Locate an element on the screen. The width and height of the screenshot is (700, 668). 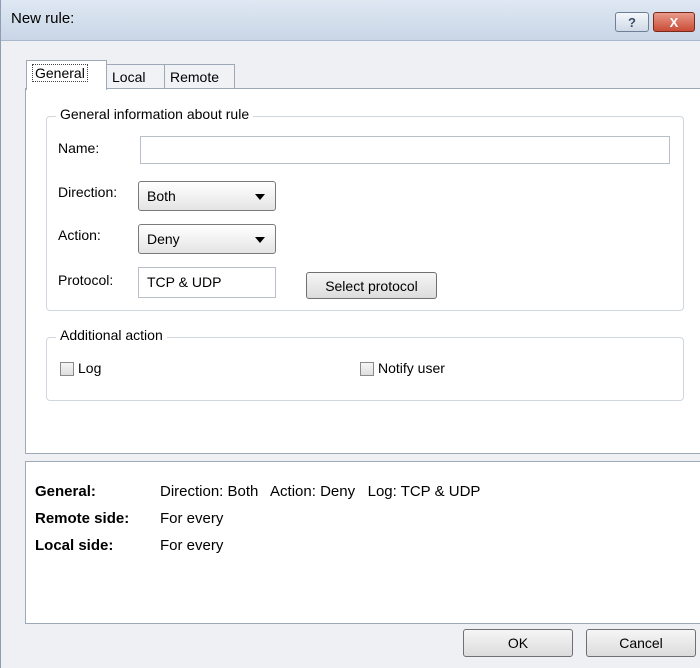
additional-action-legend: Additional action is located at coordinates (111, 335).